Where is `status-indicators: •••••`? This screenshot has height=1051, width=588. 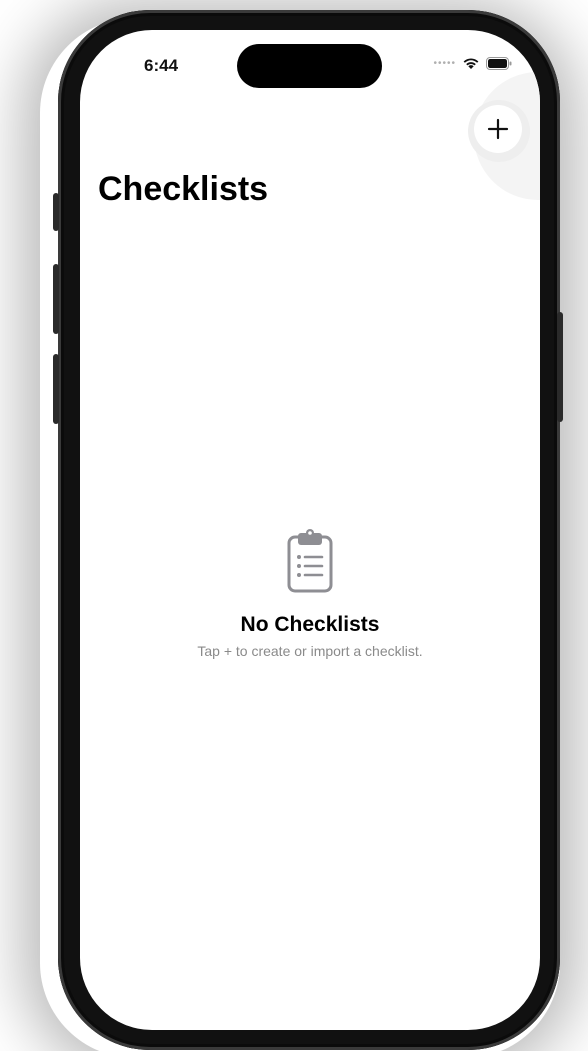 status-indicators: ••••• is located at coordinates (472, 63).